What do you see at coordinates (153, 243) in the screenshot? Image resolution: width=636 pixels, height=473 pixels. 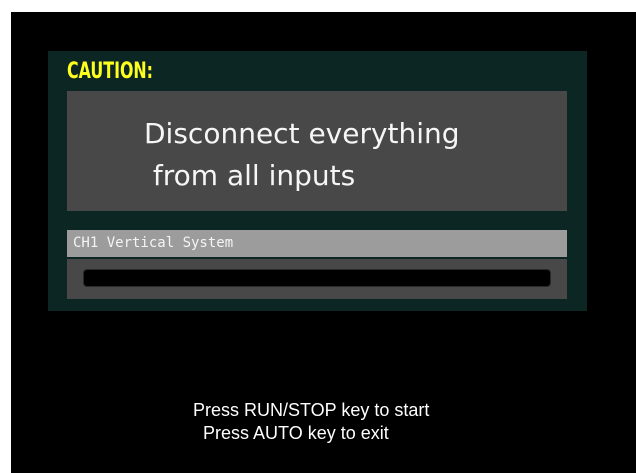 I see `channel-label-text: CH1 Vertical System` at bounding box center [153, 243].